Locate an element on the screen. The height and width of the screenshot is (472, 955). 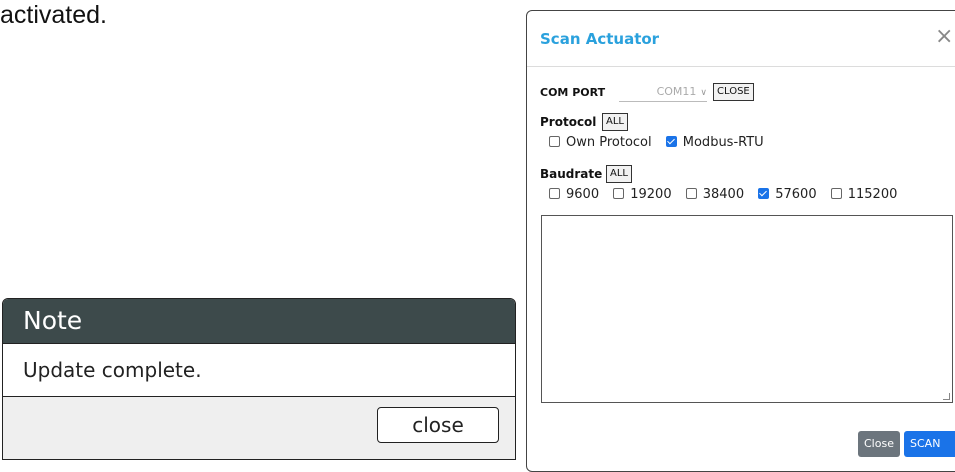
note-dialog-message: Update complete. is located at coordinates (259, 370).